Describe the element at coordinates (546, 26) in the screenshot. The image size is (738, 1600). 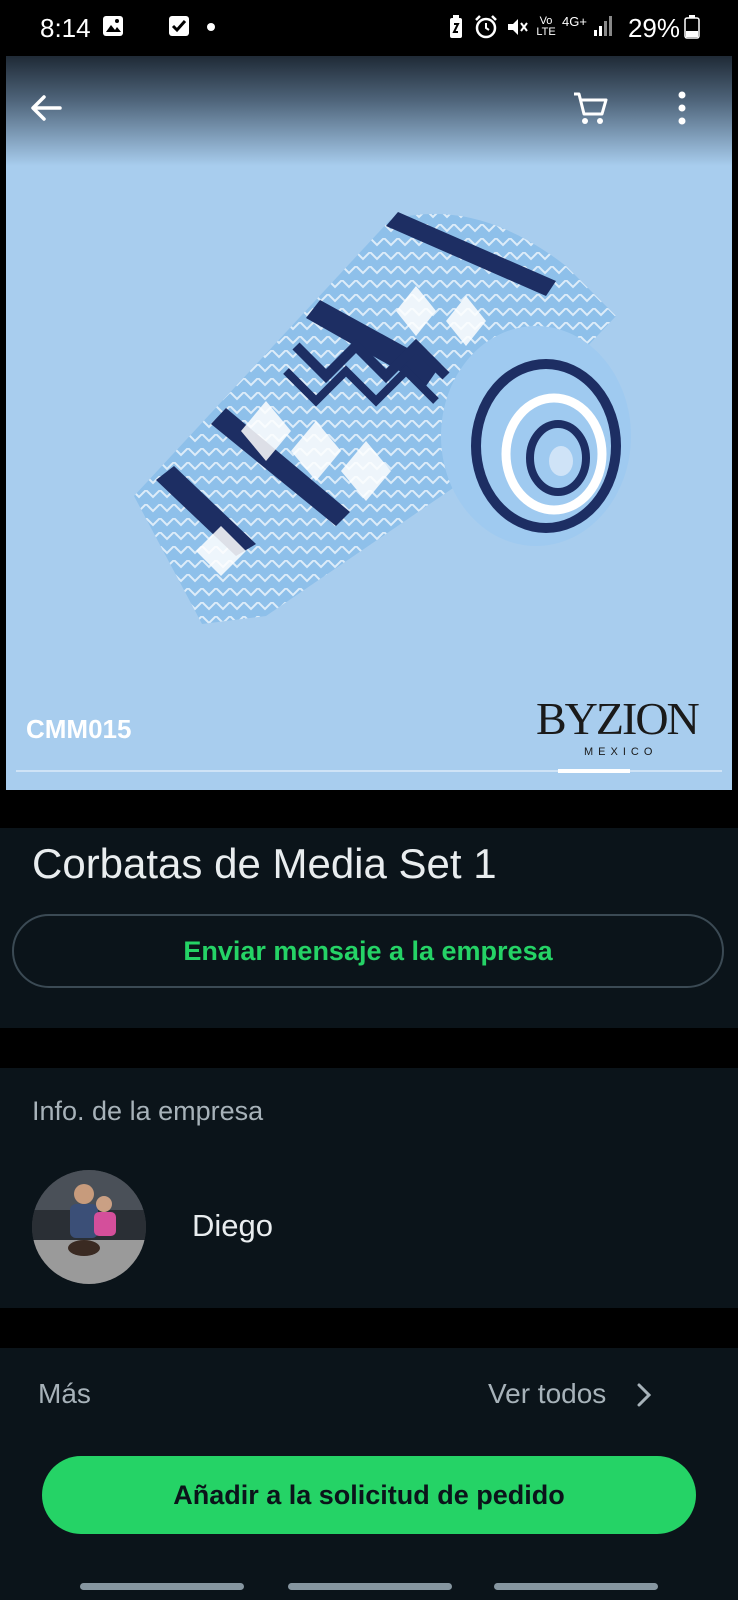
I see `volte-icon: Vo LTE` at that location.